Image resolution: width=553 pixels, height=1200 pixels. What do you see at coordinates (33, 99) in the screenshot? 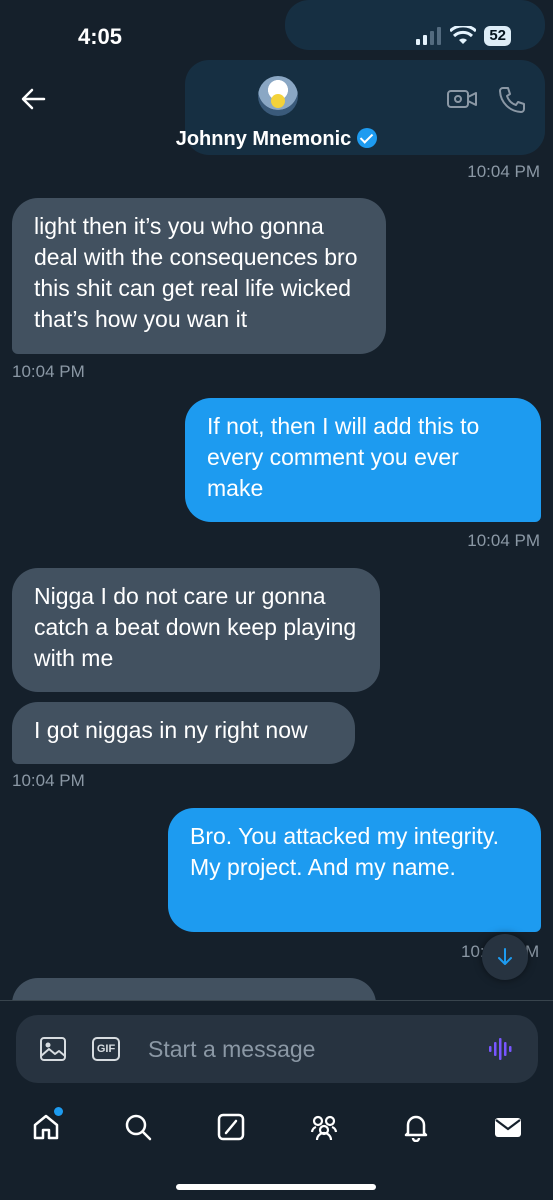
I see `back-arrow-icon` at bounding box center [33, 99].